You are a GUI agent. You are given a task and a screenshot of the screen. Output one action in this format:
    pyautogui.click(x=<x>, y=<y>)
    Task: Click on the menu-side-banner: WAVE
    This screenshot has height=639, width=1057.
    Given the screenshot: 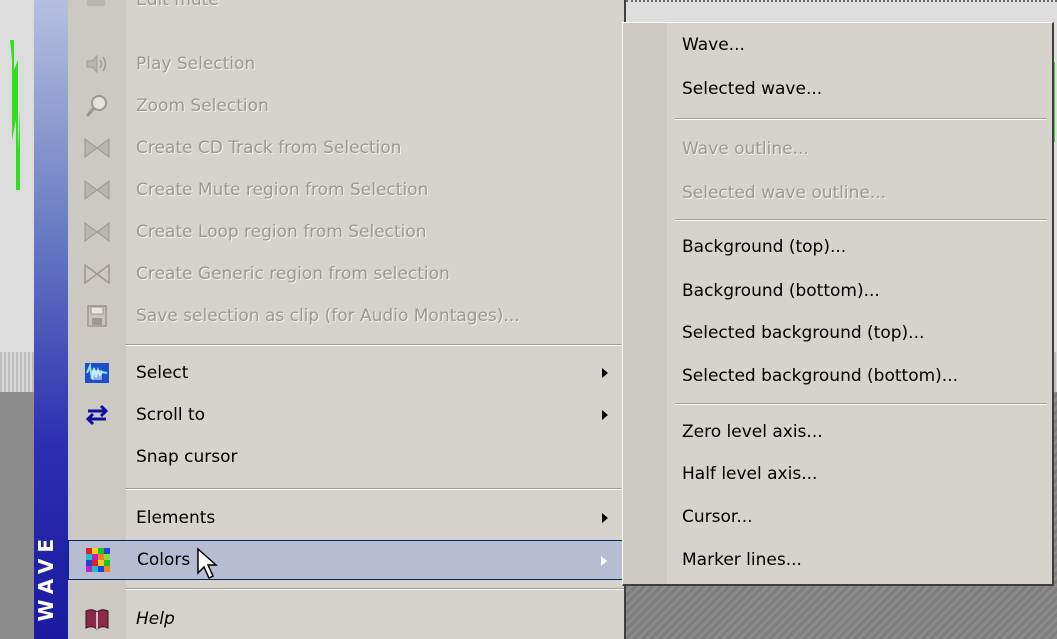 What is the action you would take?
    pyautogui.click(x=51, y=319)
    